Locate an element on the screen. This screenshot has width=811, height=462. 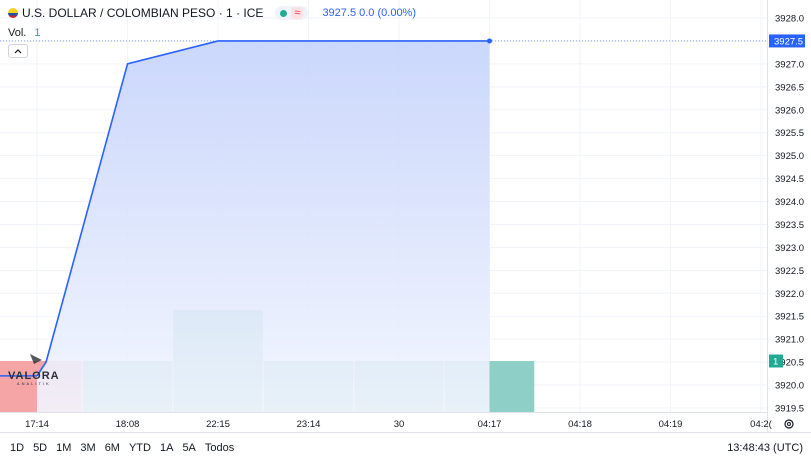
y-tick-label: 3921.0 is located at coordinates (789, 340).